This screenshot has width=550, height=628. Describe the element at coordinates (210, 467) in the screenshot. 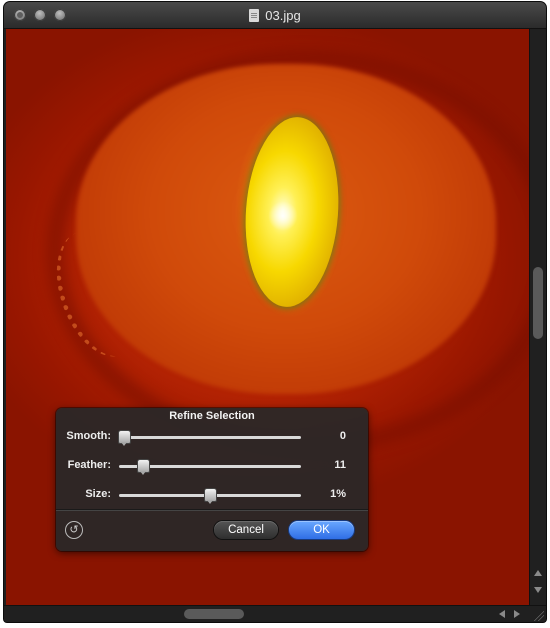

I see `feather-slider-track` at that location.